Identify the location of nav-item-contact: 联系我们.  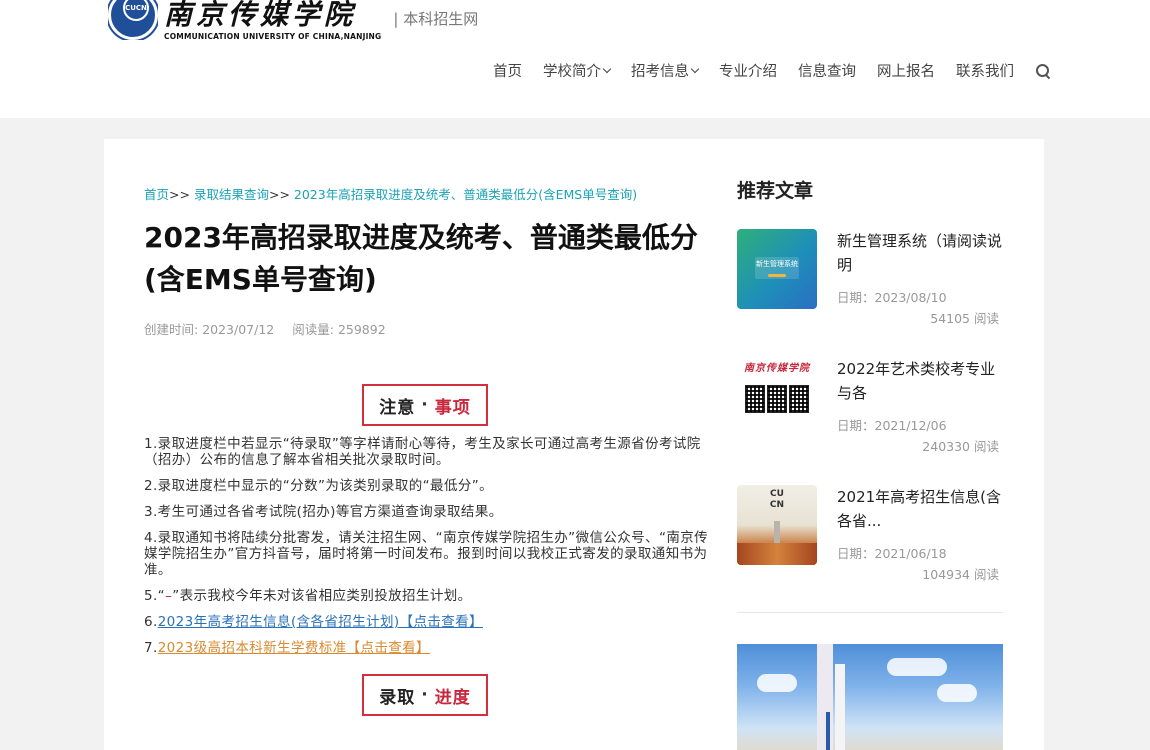
(985, 70).